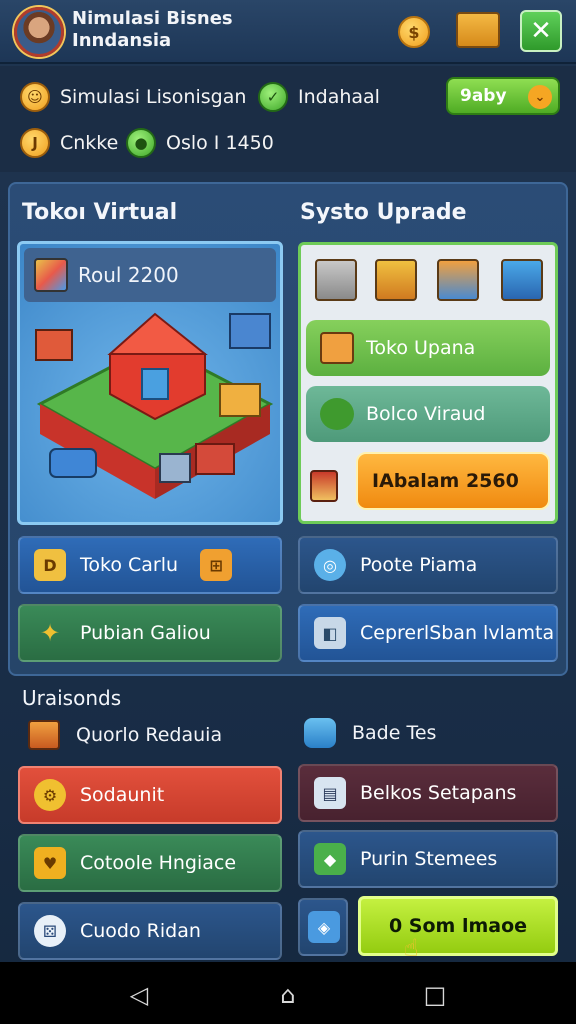 This screenshot has height=1024, width=576. I want to click on cart-icon, so click(336, 280).